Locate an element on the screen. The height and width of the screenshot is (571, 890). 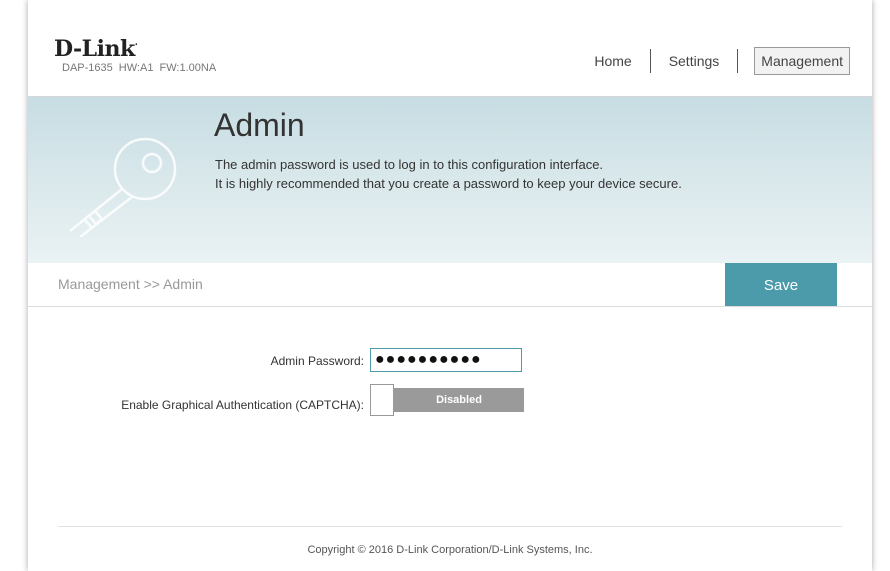
page-title: Admin is located at coordinates (259, 125).